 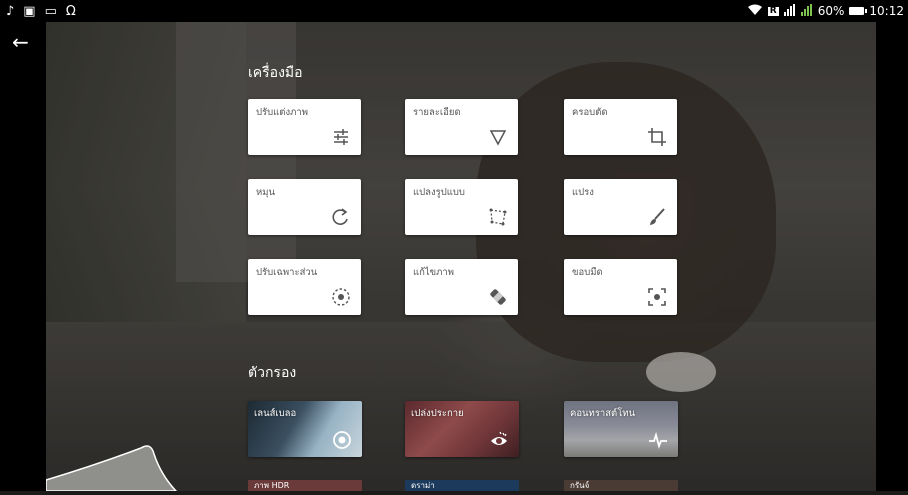 What do you see at coordinates (304, 127) in the screenshot?
I see `tool-tune-image: ปรับแต่งภาพ` at bounding box center [304, 127].